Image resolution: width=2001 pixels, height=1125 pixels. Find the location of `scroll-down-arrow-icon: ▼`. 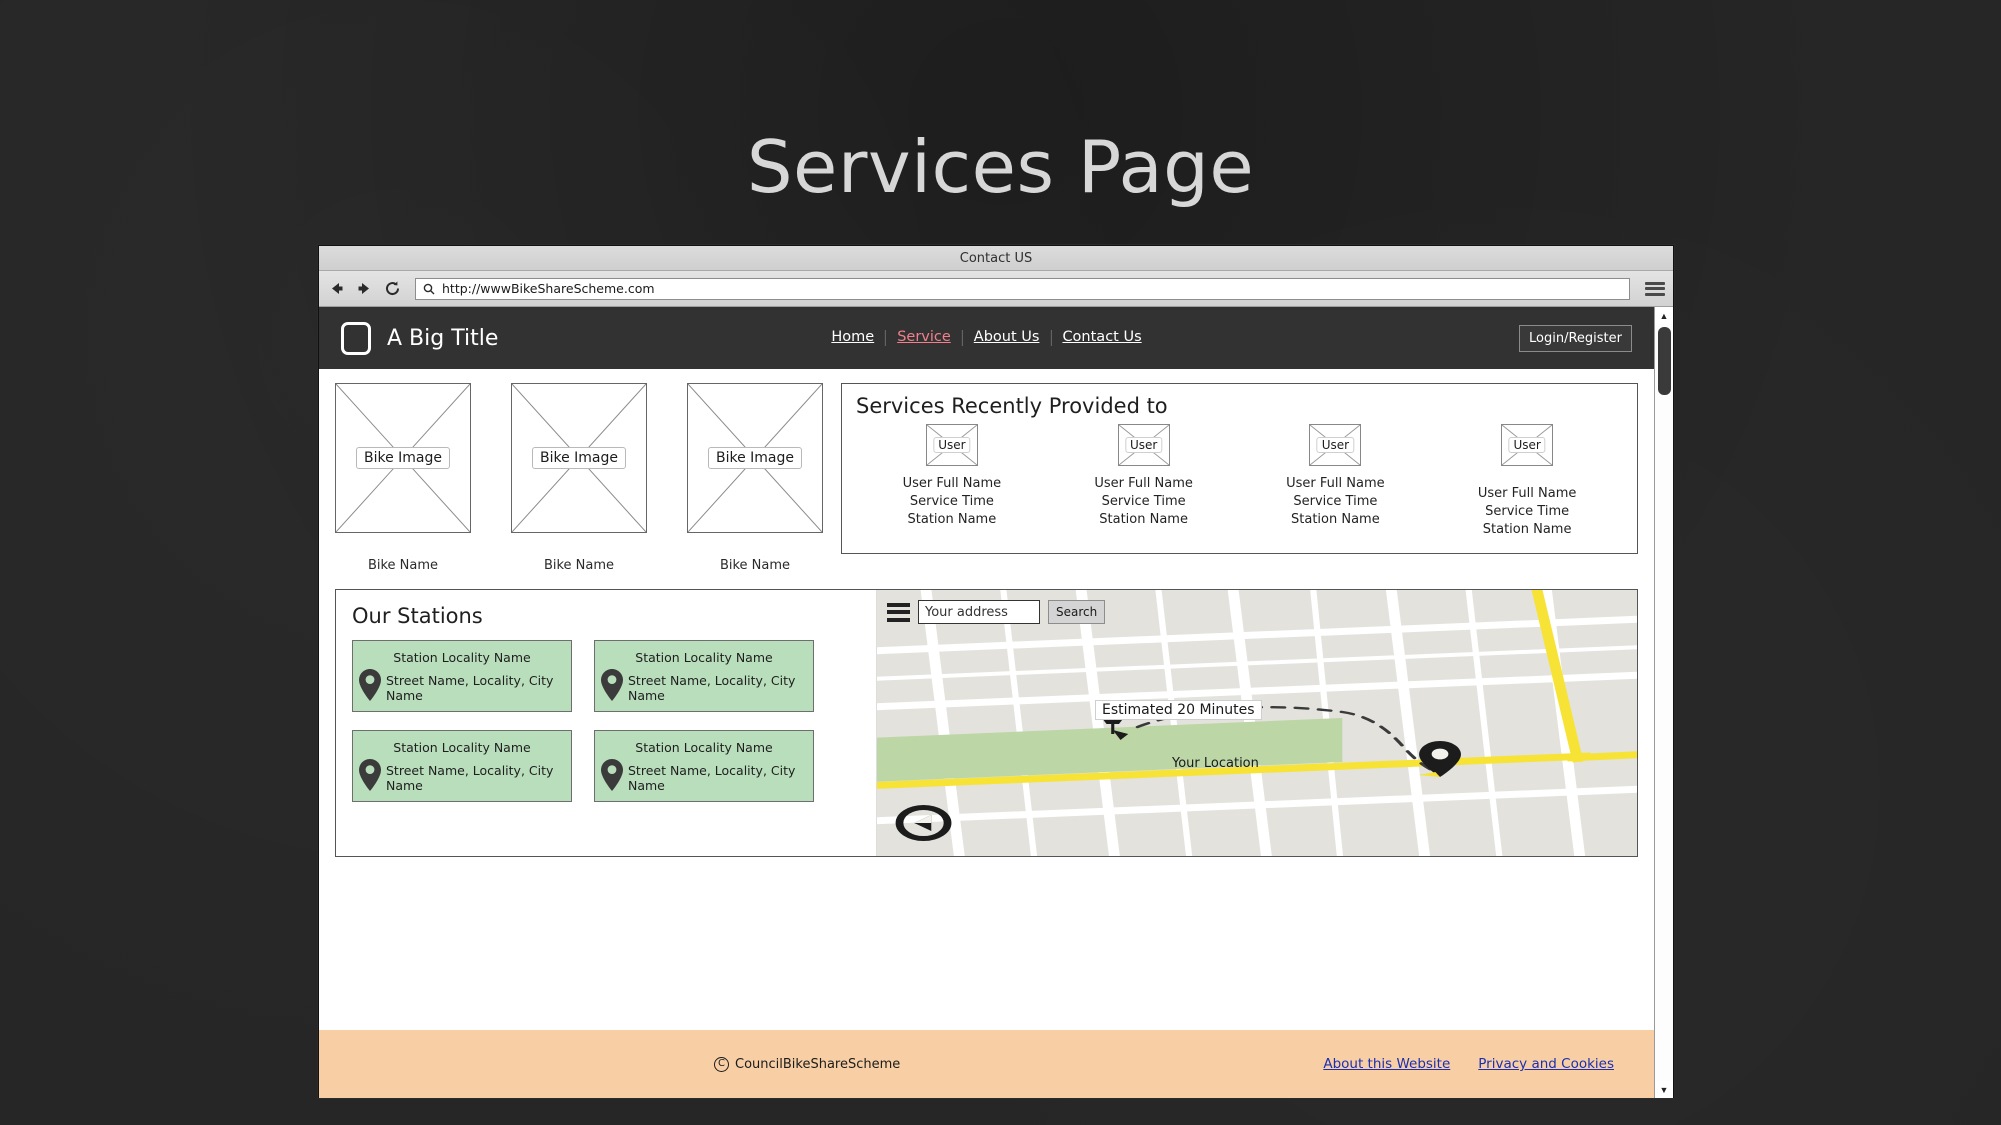

scroll-down-arrow-icon: ▼ is located at coordinates (1664, 1089).